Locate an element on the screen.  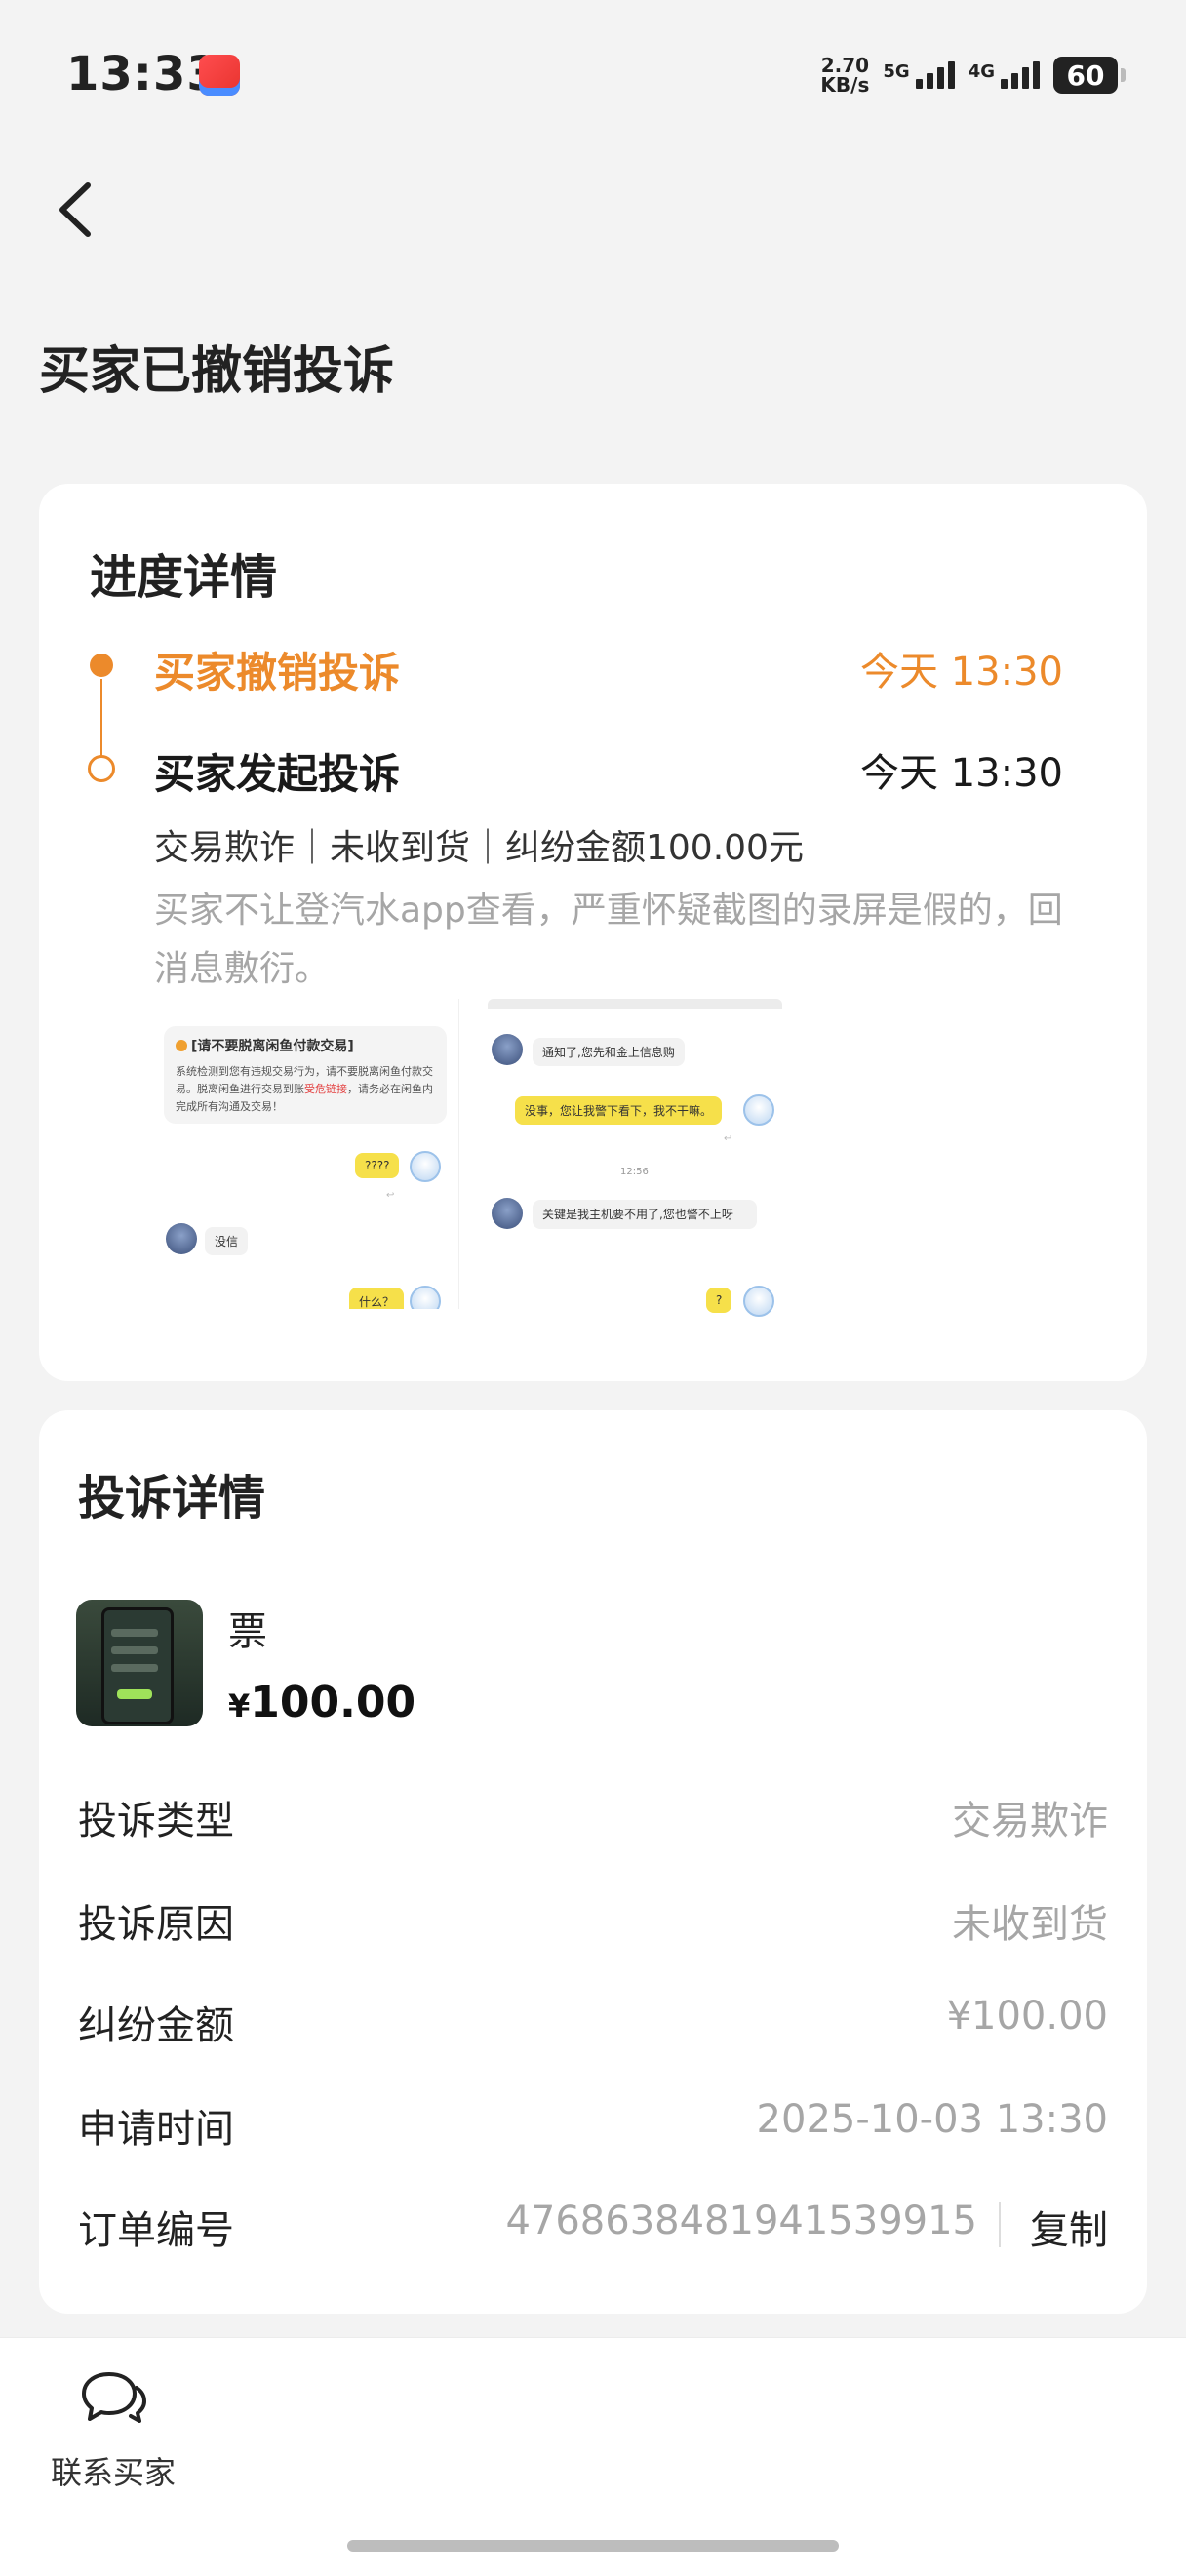
copy-button: 复制 is located at coordinates (1069, 2227).